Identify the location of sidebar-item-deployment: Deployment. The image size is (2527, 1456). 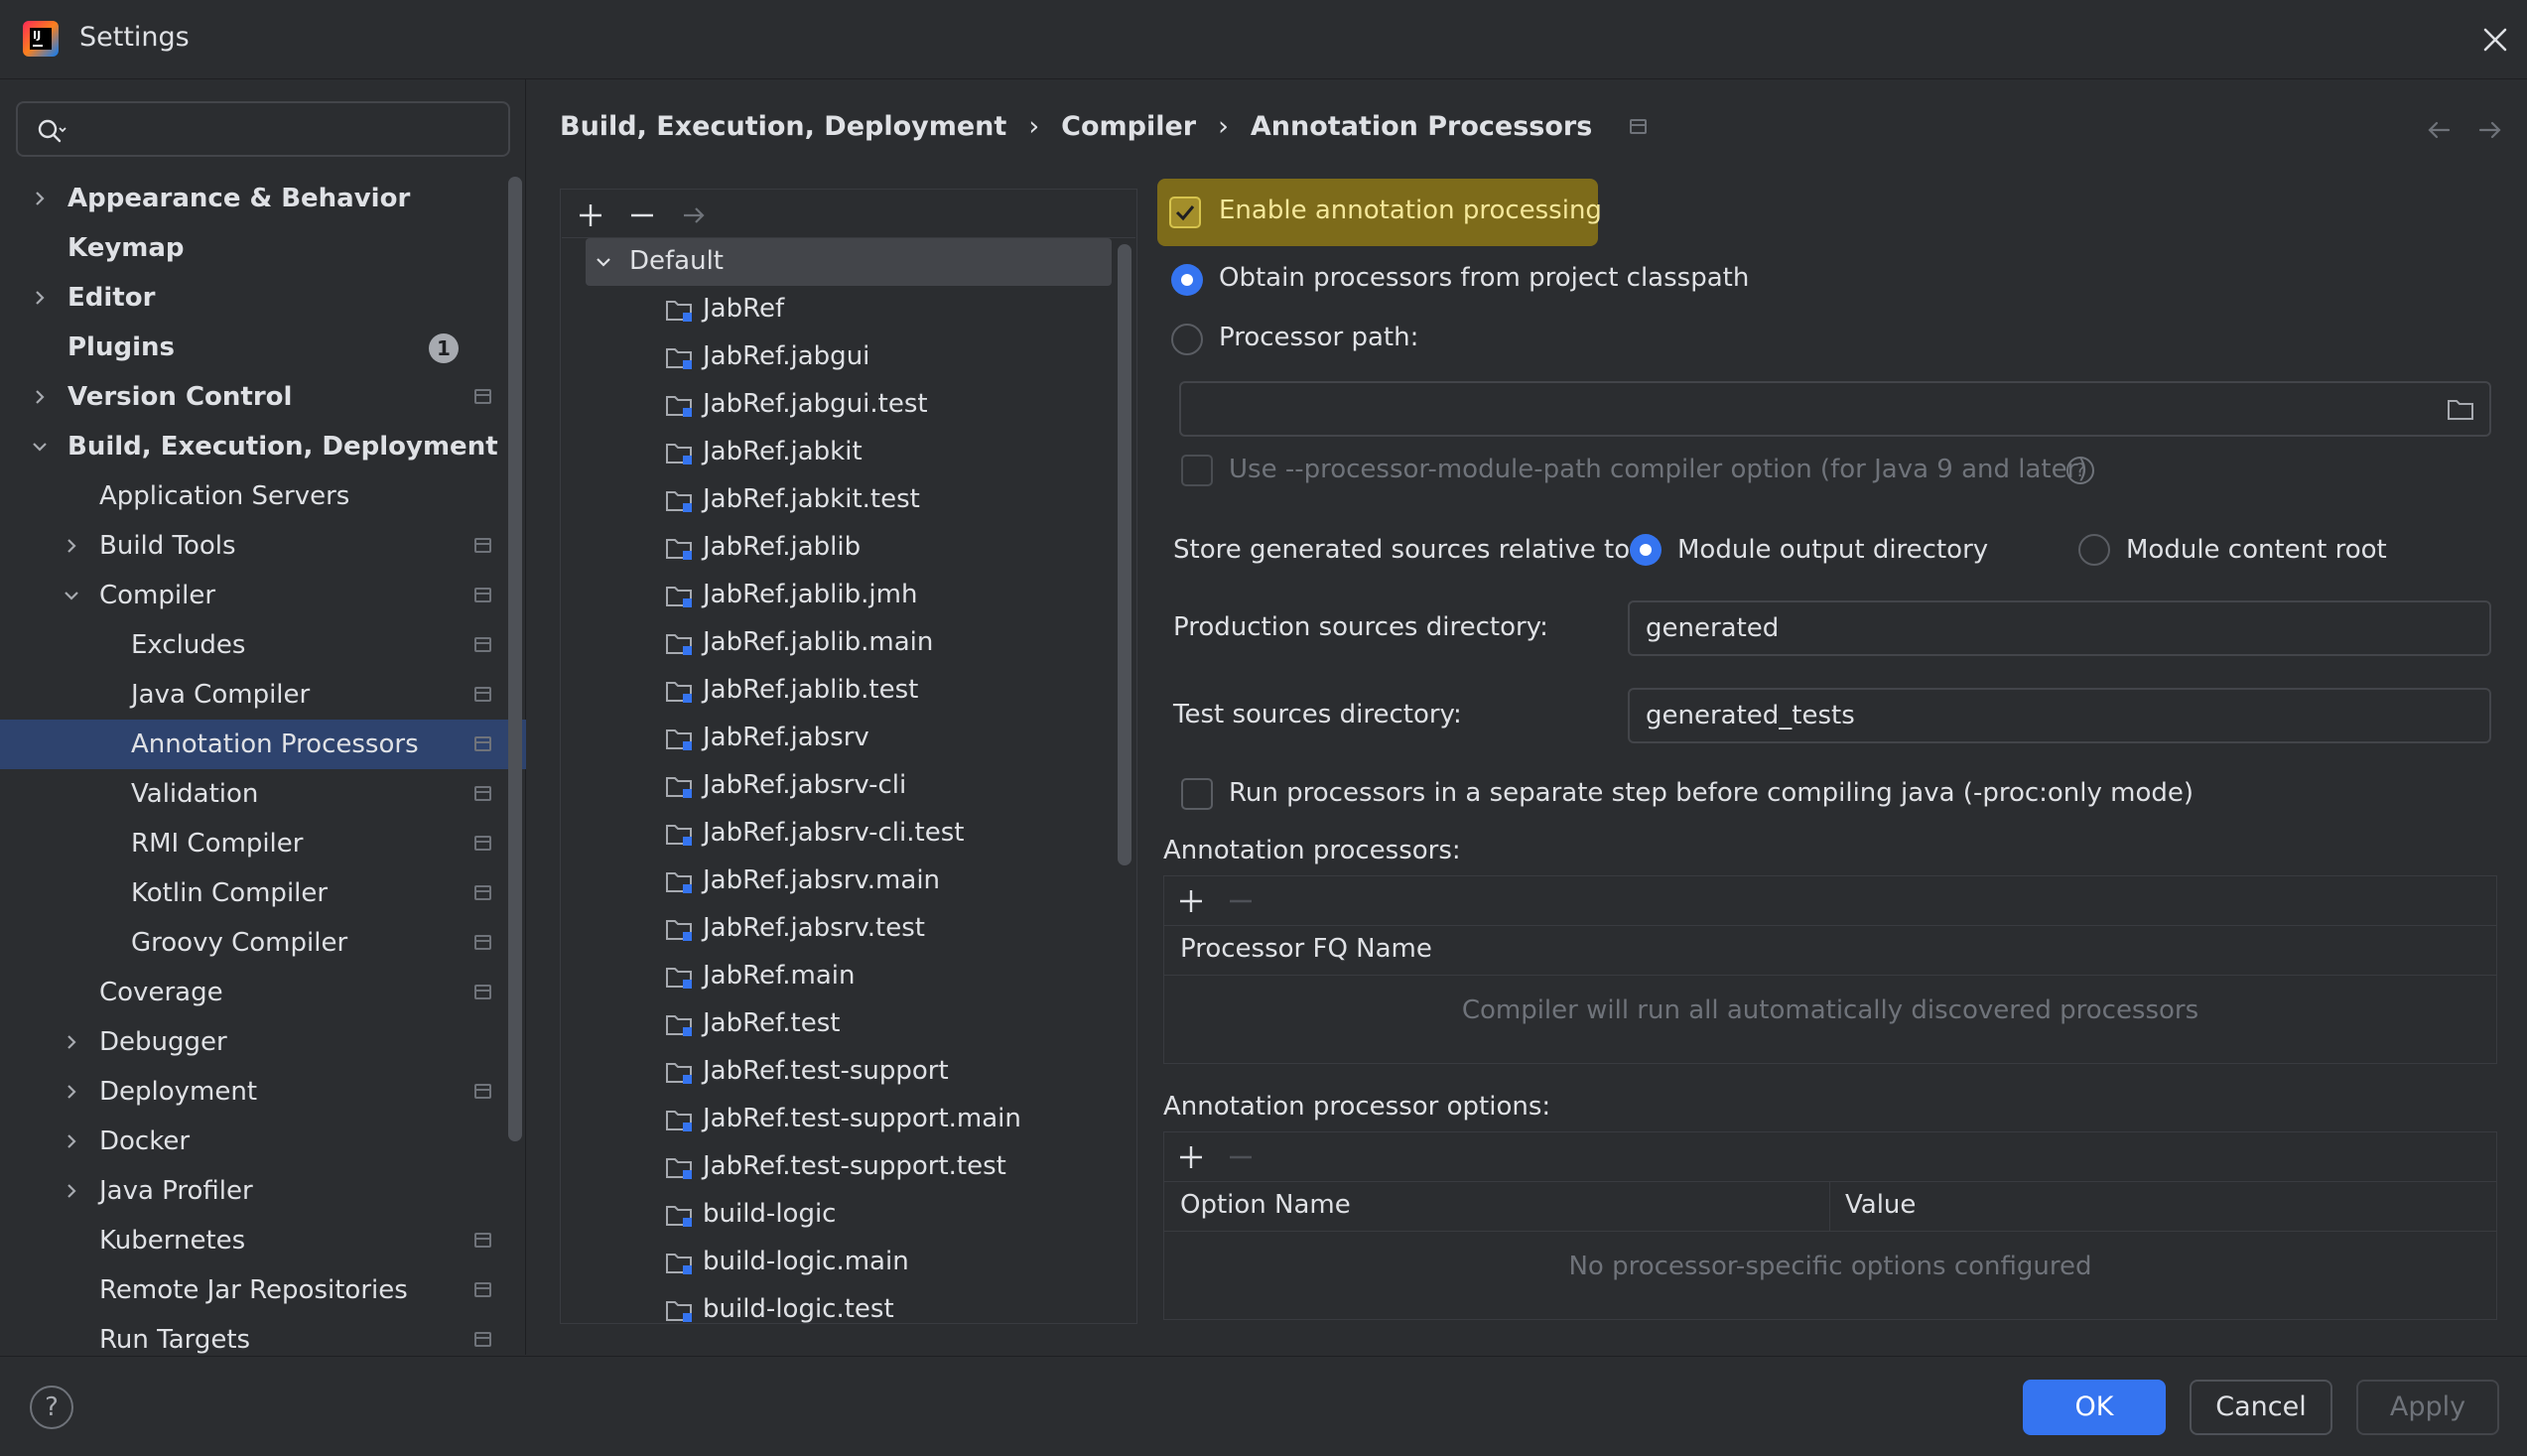
(263, 1092).